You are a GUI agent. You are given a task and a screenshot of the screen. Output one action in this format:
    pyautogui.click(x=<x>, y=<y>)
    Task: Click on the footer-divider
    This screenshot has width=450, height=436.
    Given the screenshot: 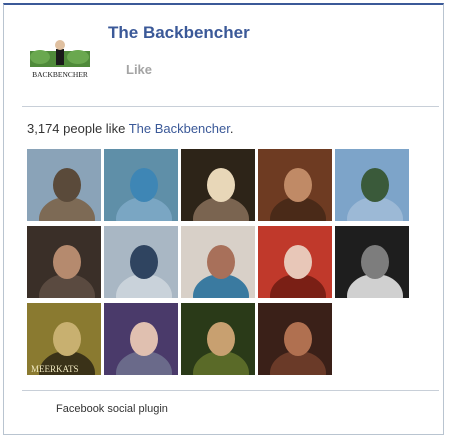 What is the action you would take?
    pyautogui.click(x=230, y=390)
    